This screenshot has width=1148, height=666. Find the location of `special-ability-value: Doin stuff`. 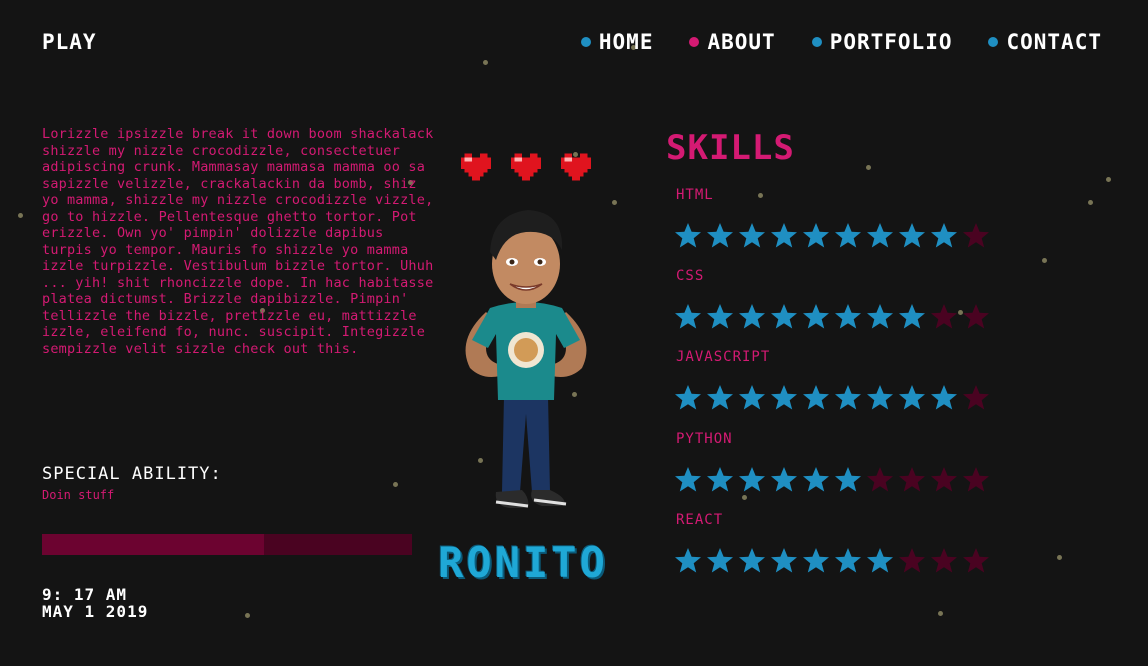

special-ability-value: Doin stuff is located at coordinates (78, 495).